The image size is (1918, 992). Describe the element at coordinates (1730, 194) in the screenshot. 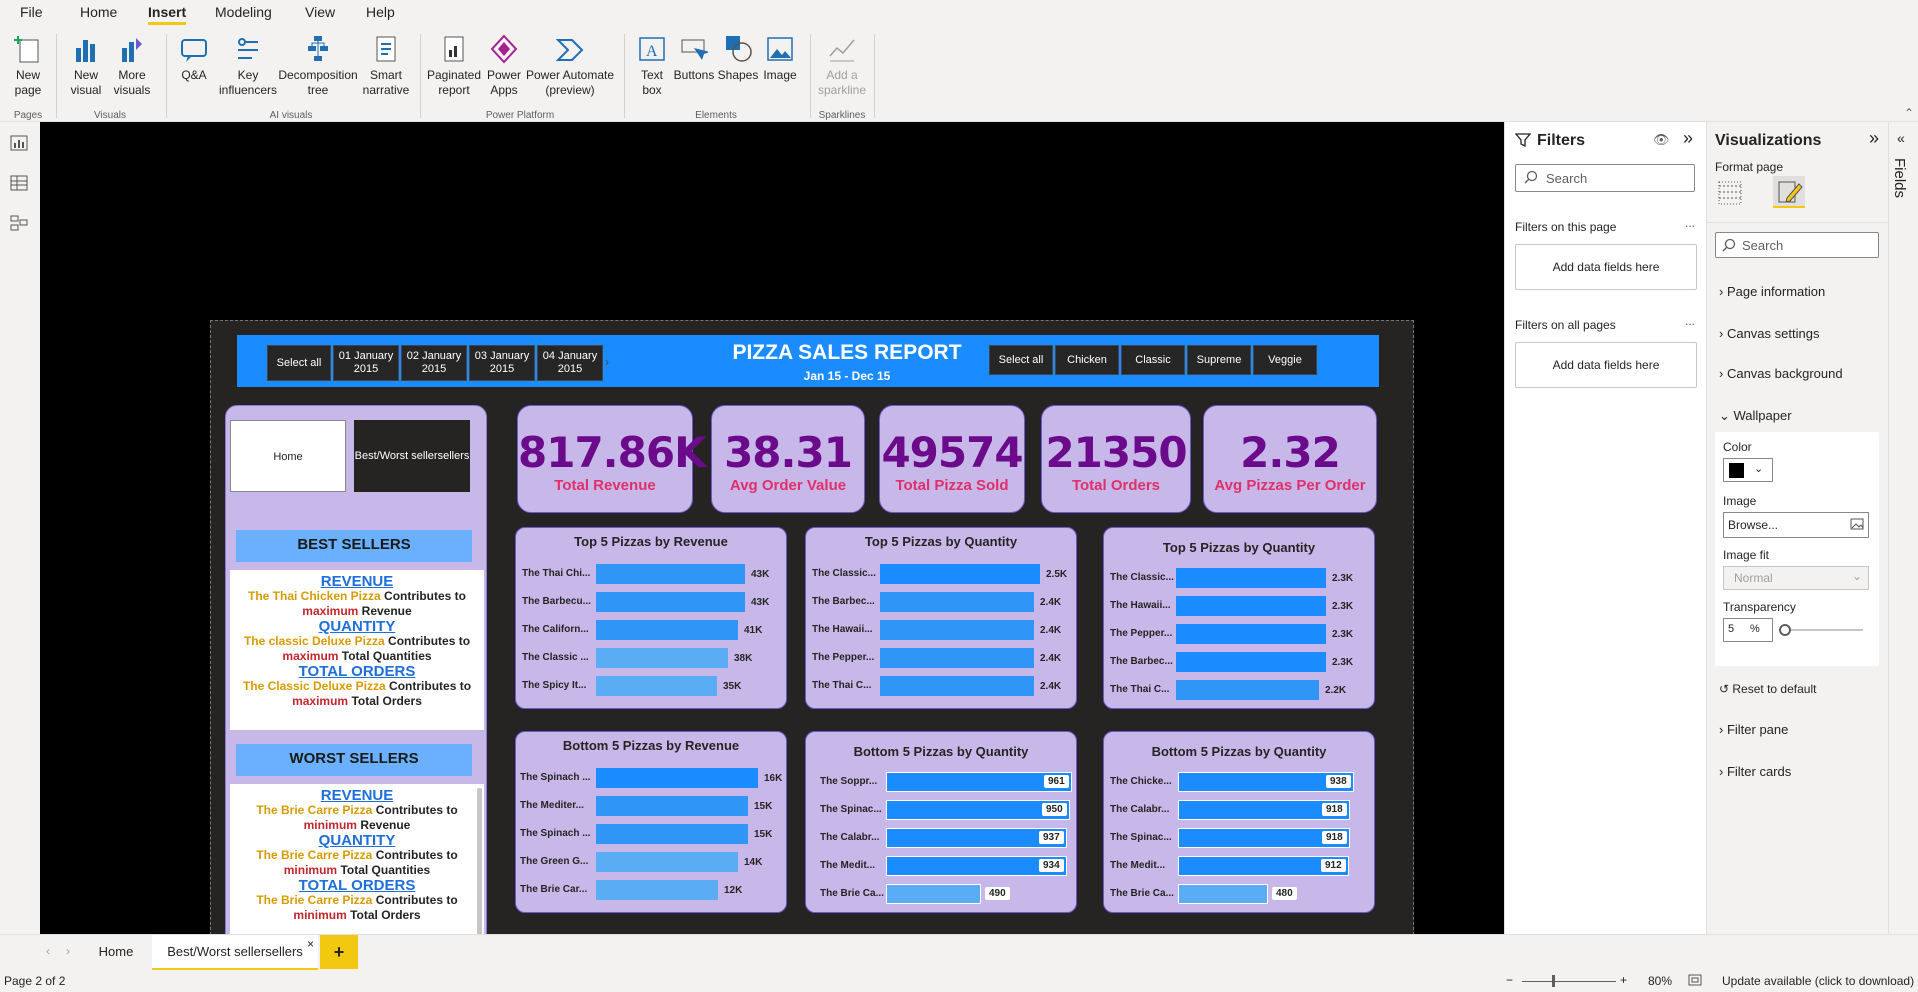

I see `build-visual-icon` at that location.